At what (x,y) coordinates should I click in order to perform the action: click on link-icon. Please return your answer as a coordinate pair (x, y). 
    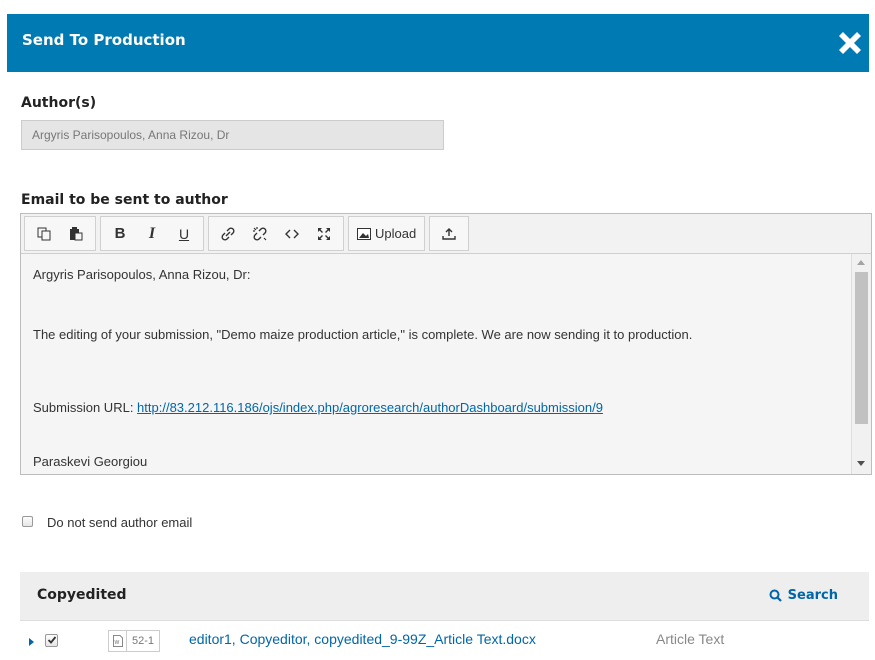
    Looking at the image, I should click on (228, 234).